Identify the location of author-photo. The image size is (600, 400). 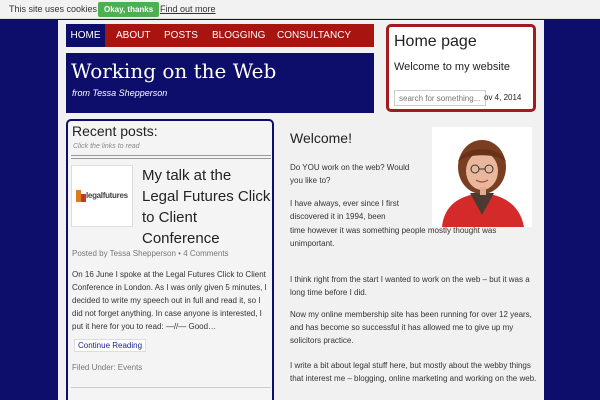
(482, 177).